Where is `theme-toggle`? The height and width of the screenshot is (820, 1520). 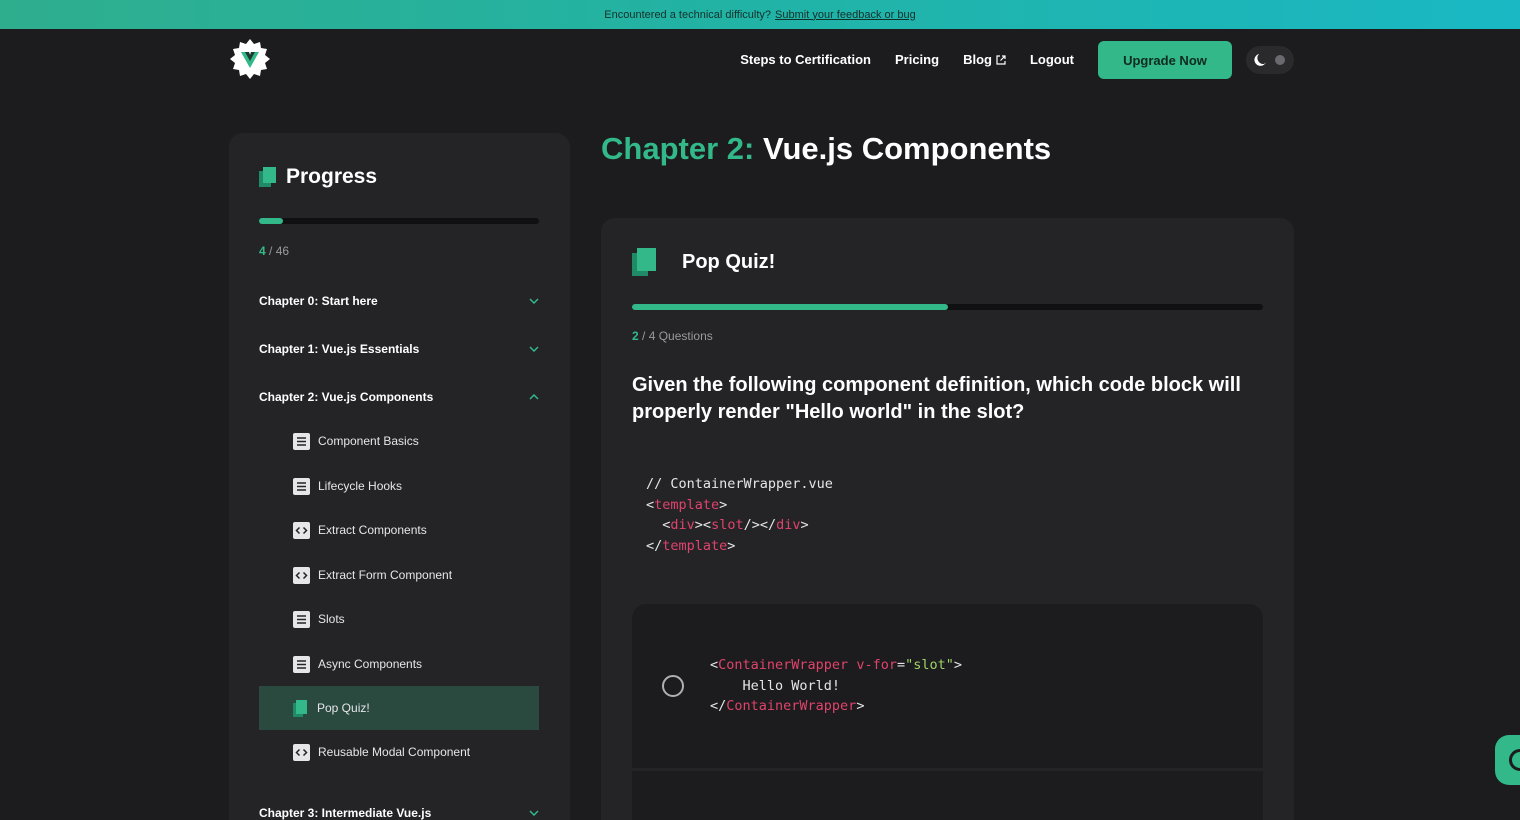
theme-toggle is located at coordinates (1270, 60).